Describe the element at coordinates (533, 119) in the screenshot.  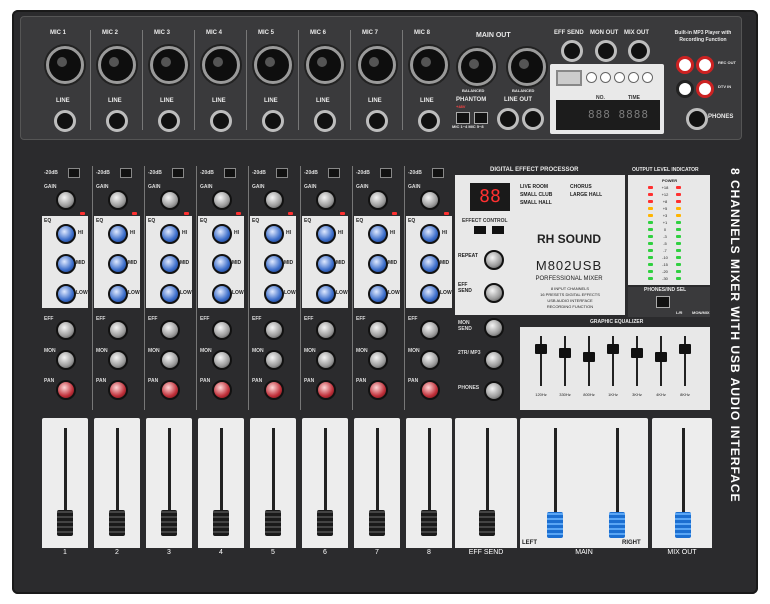
I see `line-out-right-jack` at that location.